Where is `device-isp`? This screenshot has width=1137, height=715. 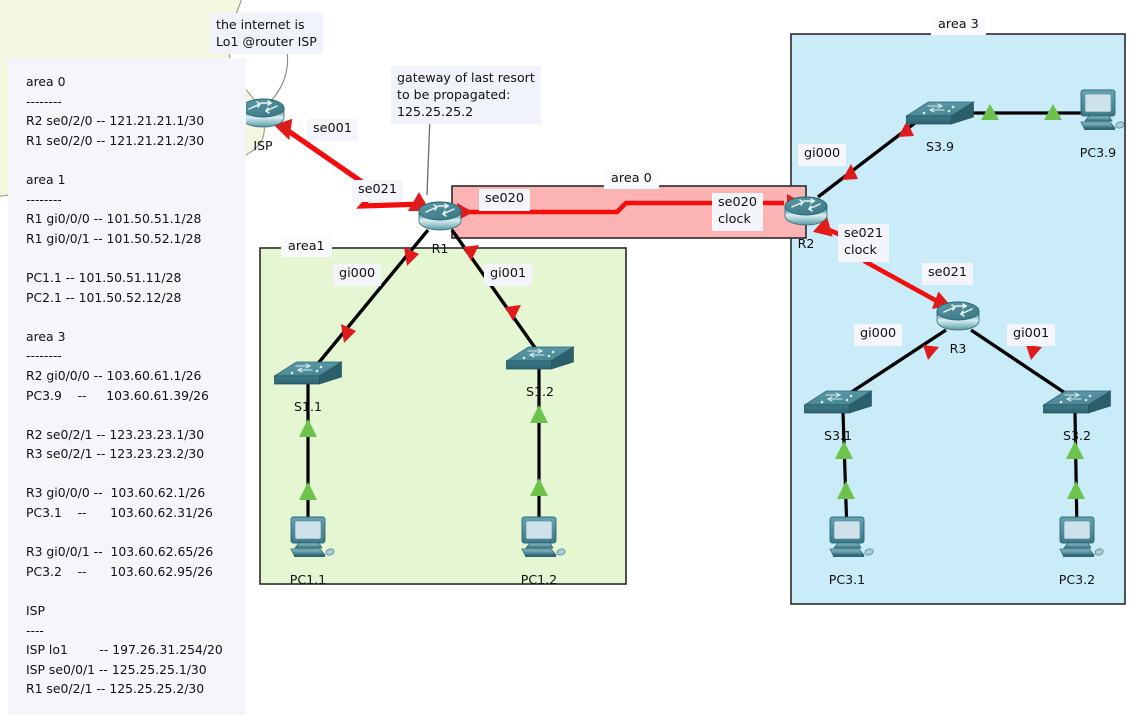 device-isp is located at coordinates (263, 113).